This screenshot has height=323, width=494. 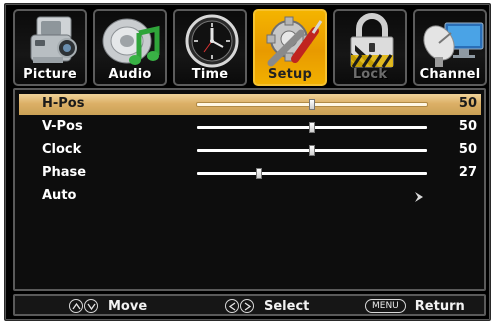 What do you see at coordinates (130, 74) in the screenshot?
I see `tab-label: Audio` at bounding box center [130, 74].